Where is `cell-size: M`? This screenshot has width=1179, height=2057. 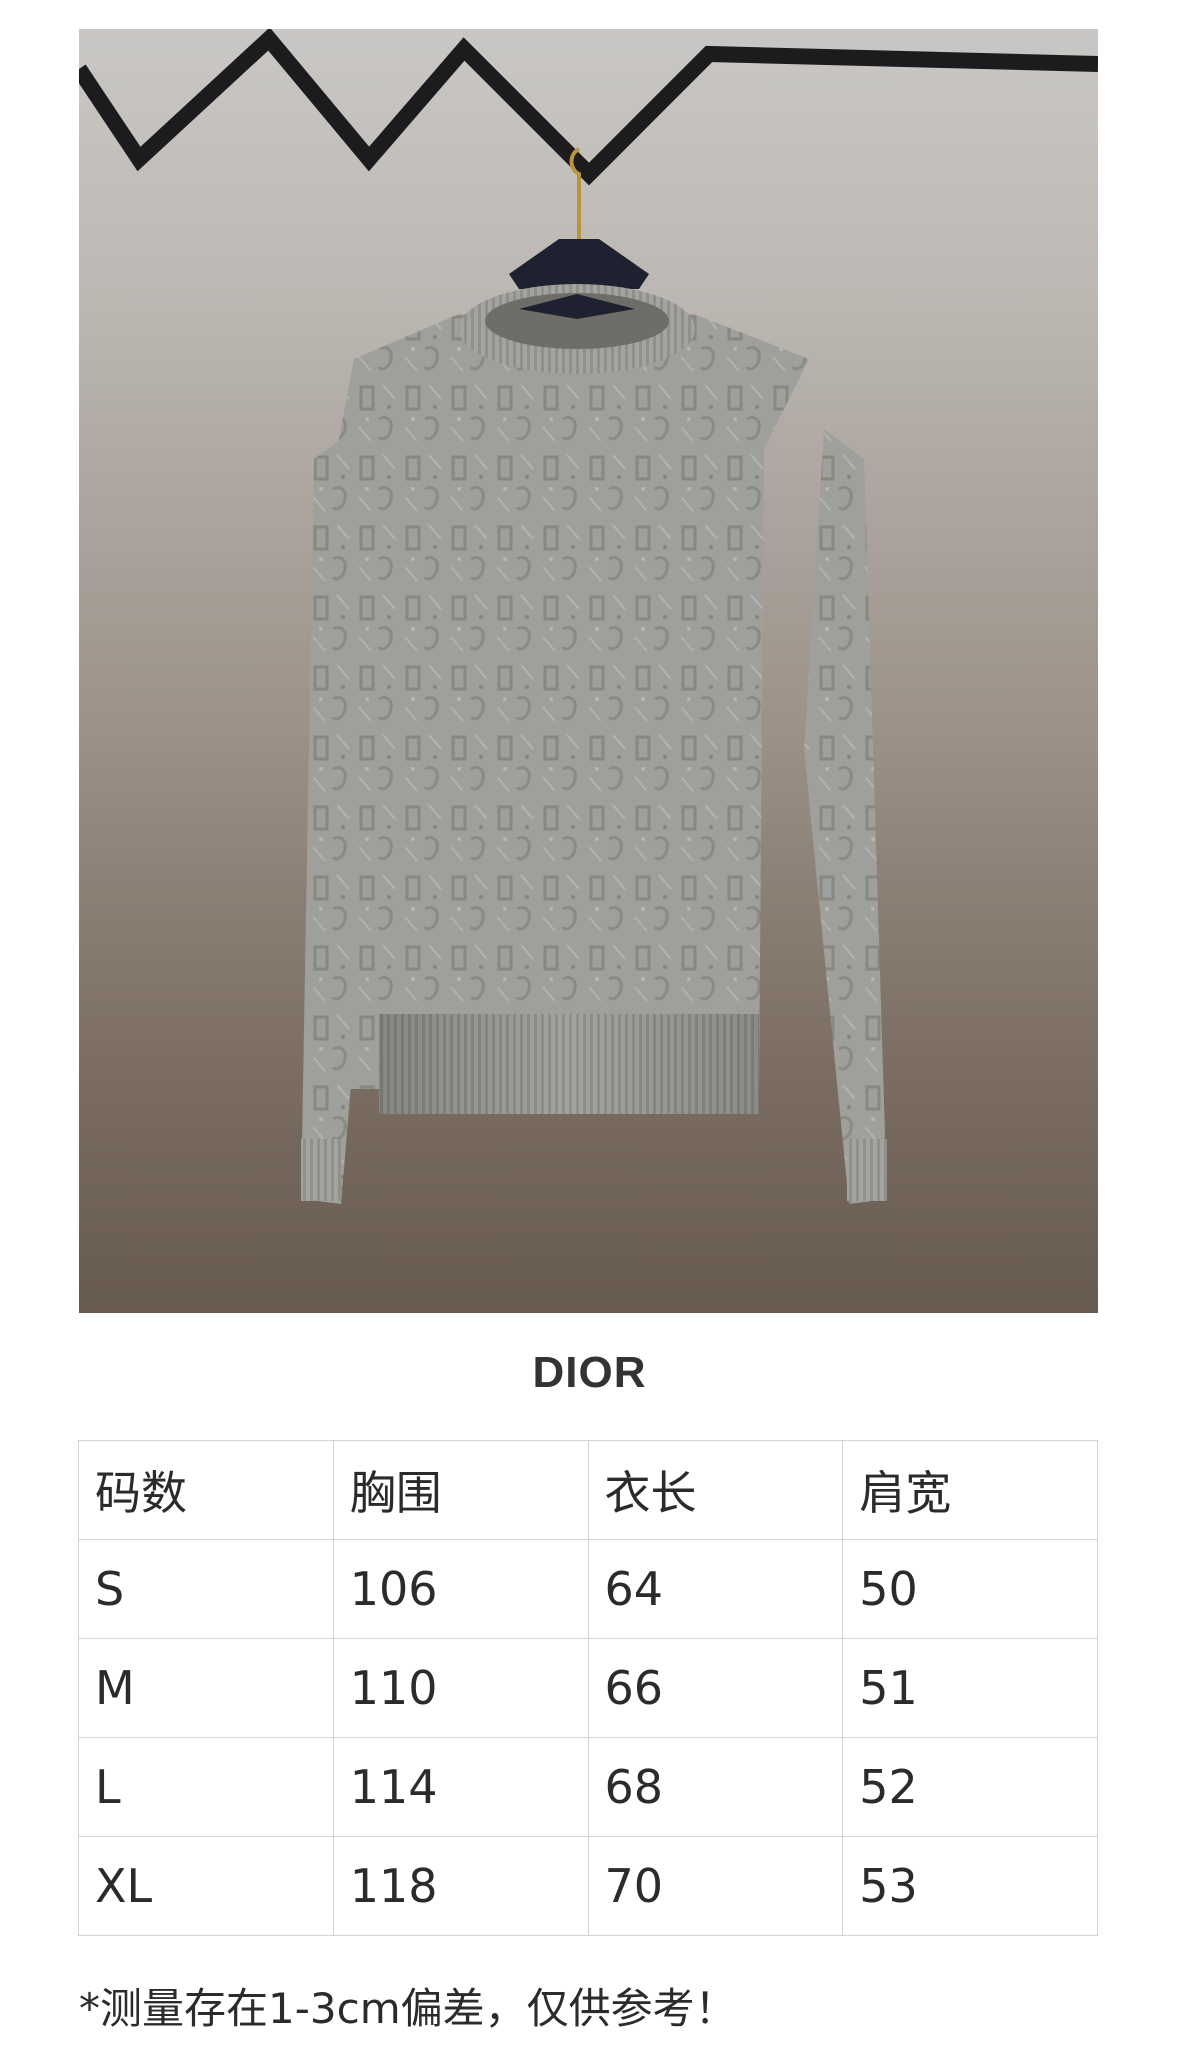
cell-size: M is located at coordinates (206, 1688).